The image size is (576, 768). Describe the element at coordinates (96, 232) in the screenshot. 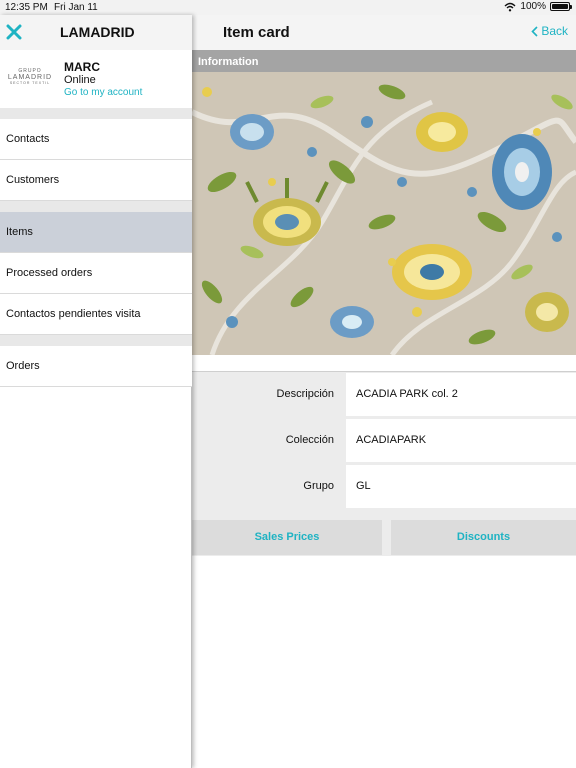

I see `menu-item-items: Items` at that location.